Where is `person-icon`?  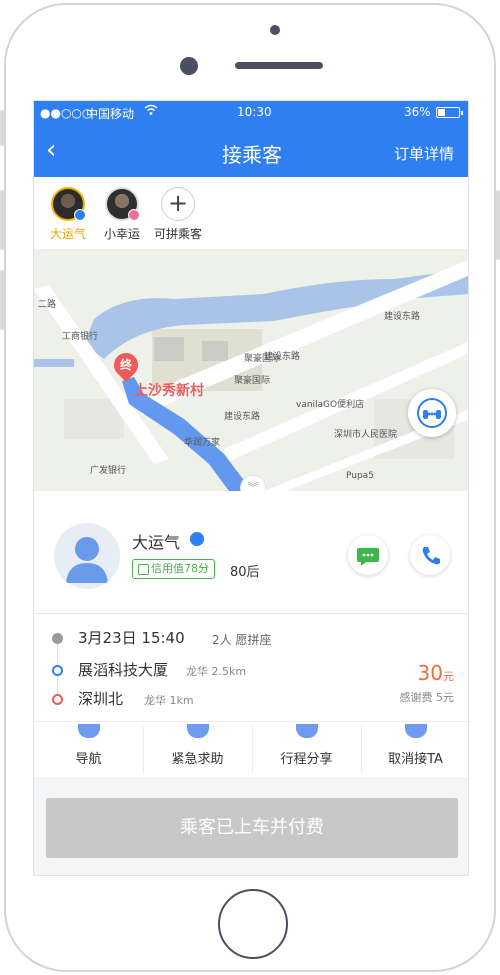 person-icon is located at coordinates (87, 560).